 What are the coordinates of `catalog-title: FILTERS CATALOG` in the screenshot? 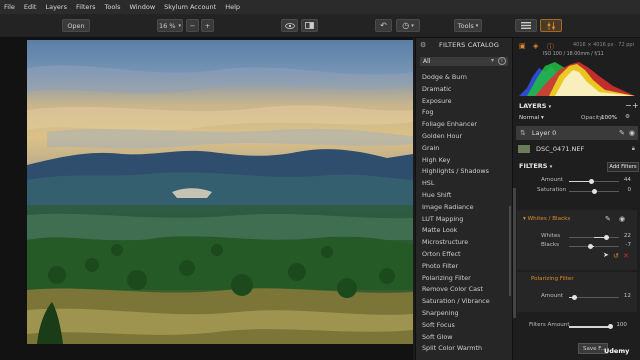 It's located at (469, 45).